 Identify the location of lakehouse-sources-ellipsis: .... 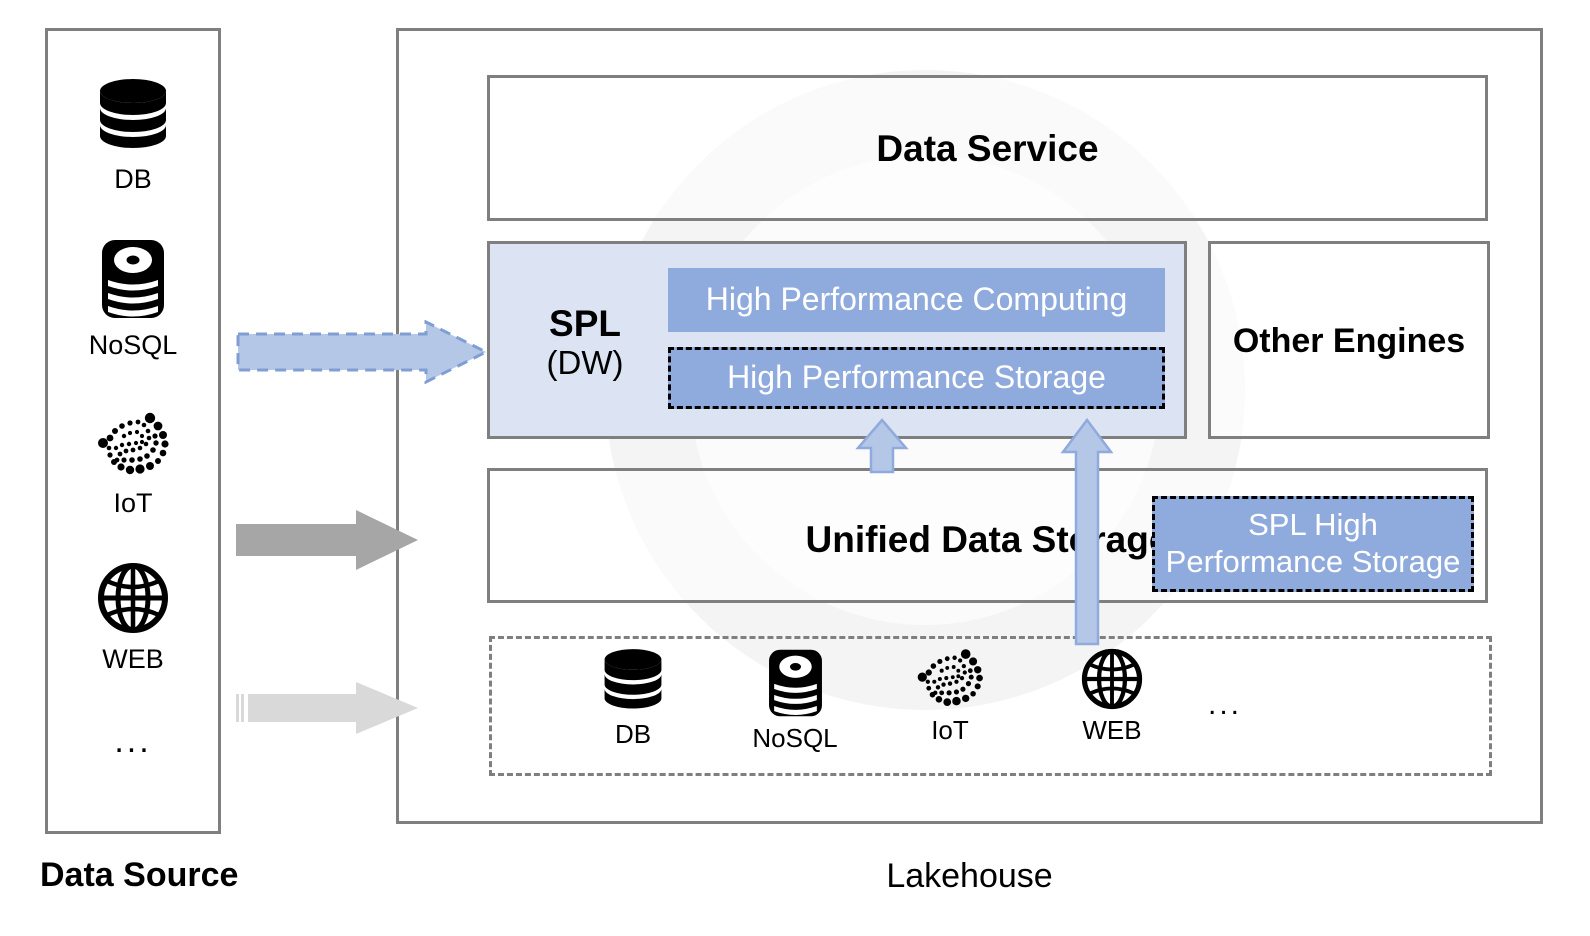
(1224, 704).